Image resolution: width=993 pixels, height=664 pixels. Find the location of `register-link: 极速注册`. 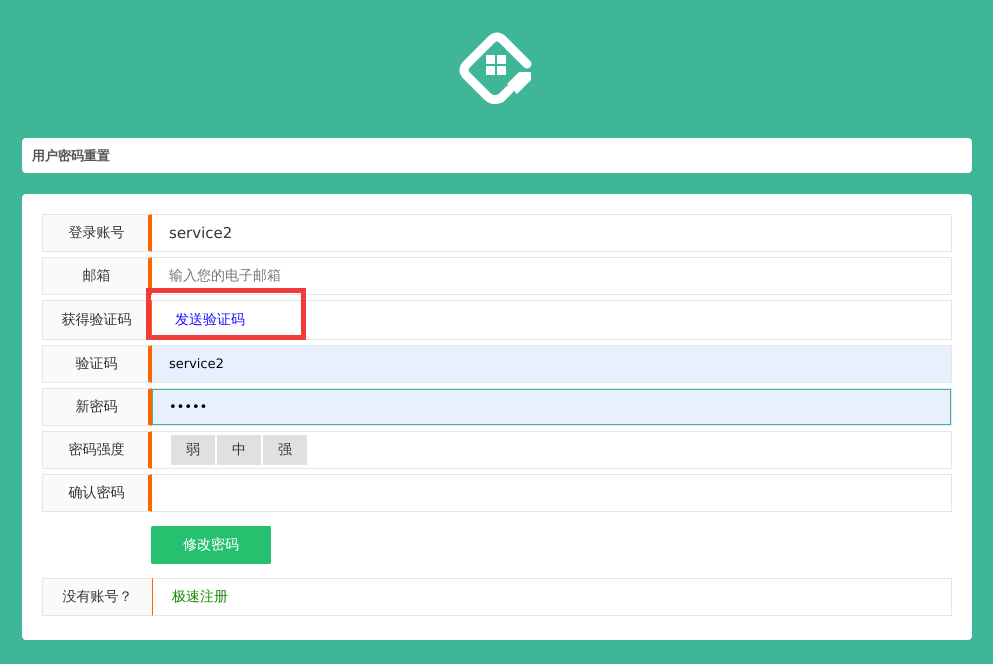

register-link: 极速注册 is located at coordinates (200, 597).